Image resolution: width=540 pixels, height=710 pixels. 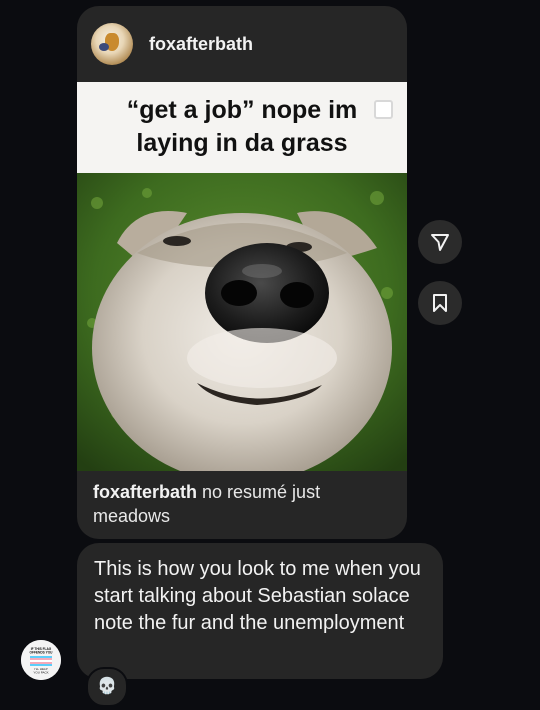 I want to click on save-button, so click(x=440, y=303).